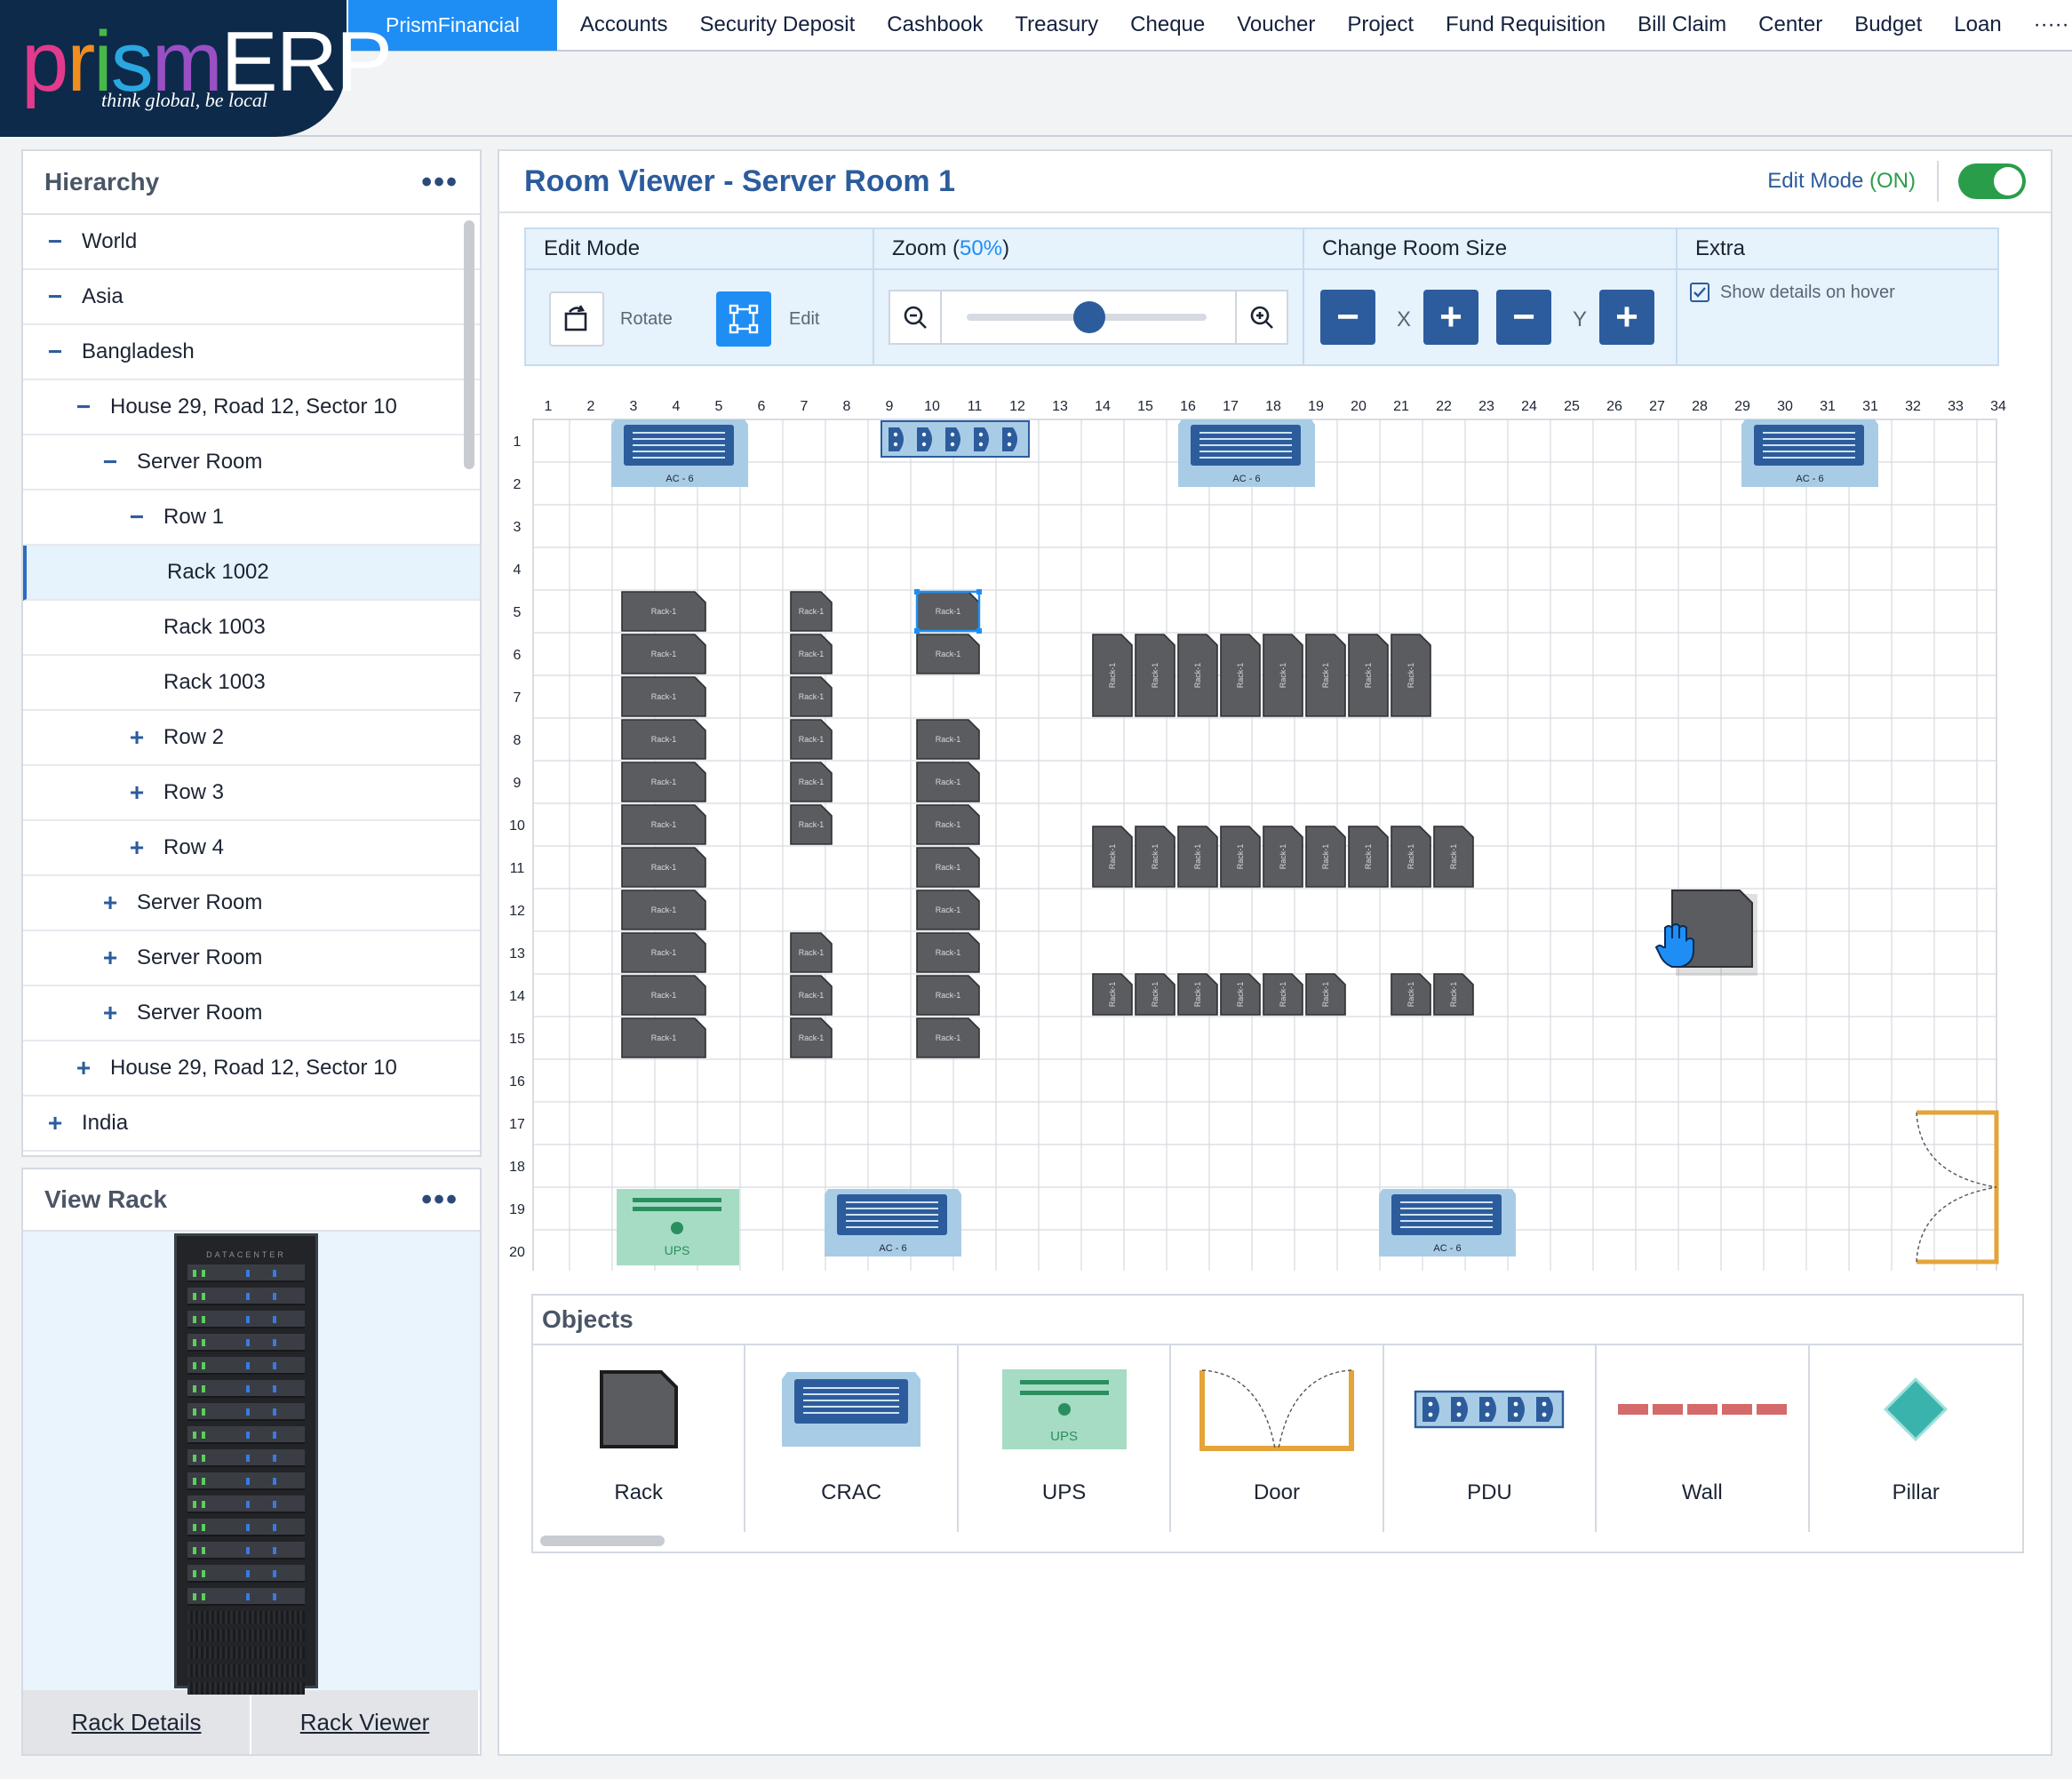  Describe the element at coordinates (1700, 292) in the screenshot. I see `show-details-checkbox` at that location.